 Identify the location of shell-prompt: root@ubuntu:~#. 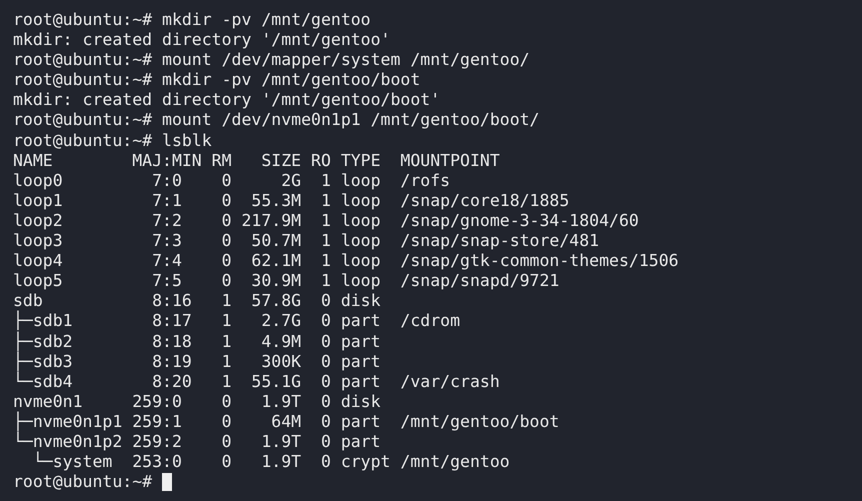
(82, 482).